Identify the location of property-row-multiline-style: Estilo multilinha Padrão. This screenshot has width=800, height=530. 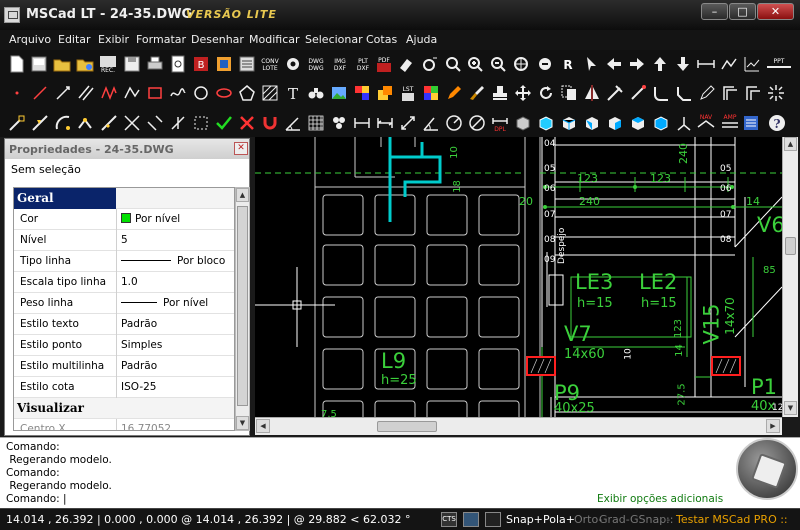
(124, 366).